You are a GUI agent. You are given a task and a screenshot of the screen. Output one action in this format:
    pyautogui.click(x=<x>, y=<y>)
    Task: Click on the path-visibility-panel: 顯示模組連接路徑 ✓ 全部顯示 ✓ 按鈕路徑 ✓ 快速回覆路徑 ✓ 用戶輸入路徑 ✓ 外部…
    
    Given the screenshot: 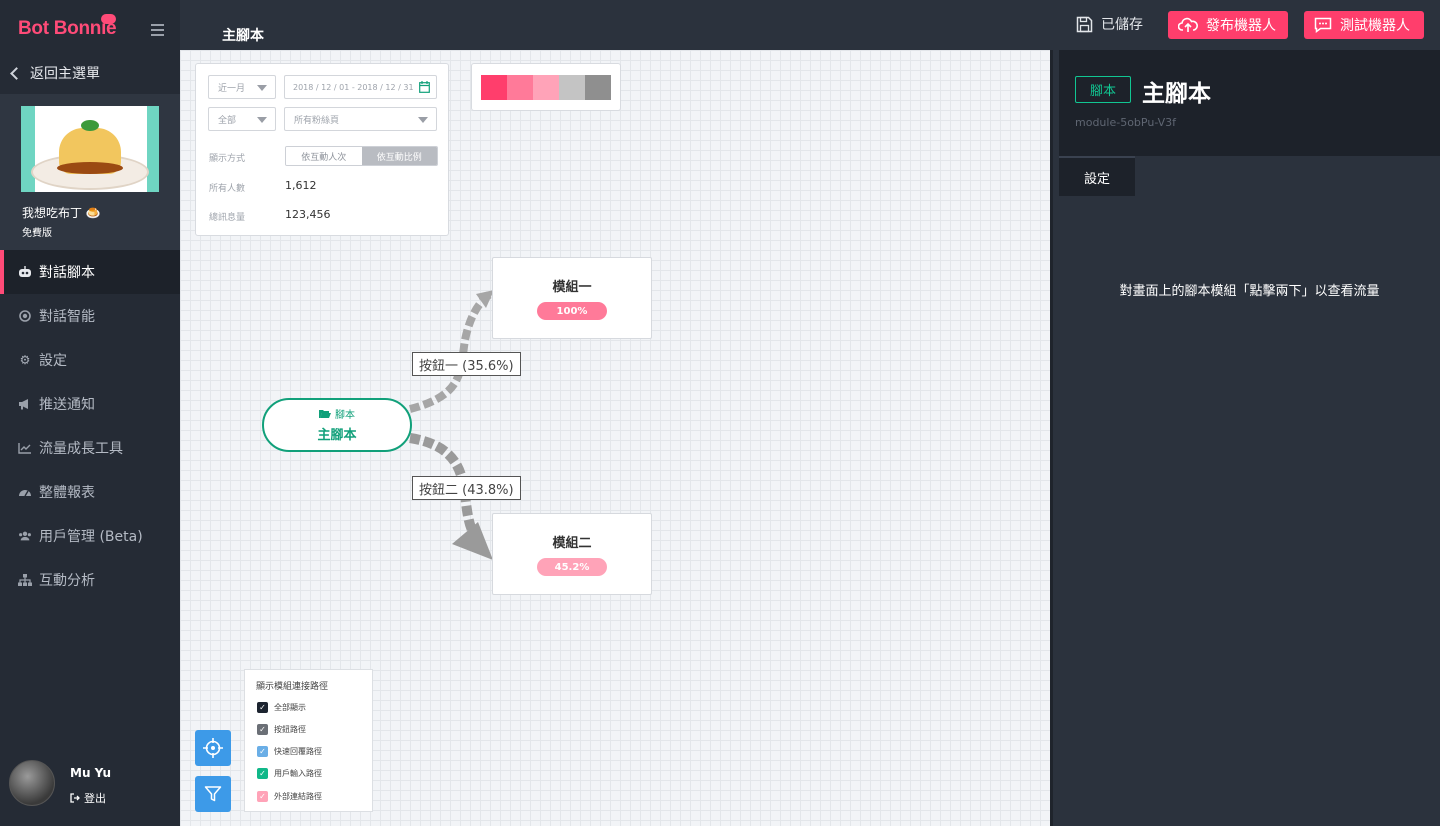 What is the action you would take?
    pyautogui.click(x=308, y=740)
    